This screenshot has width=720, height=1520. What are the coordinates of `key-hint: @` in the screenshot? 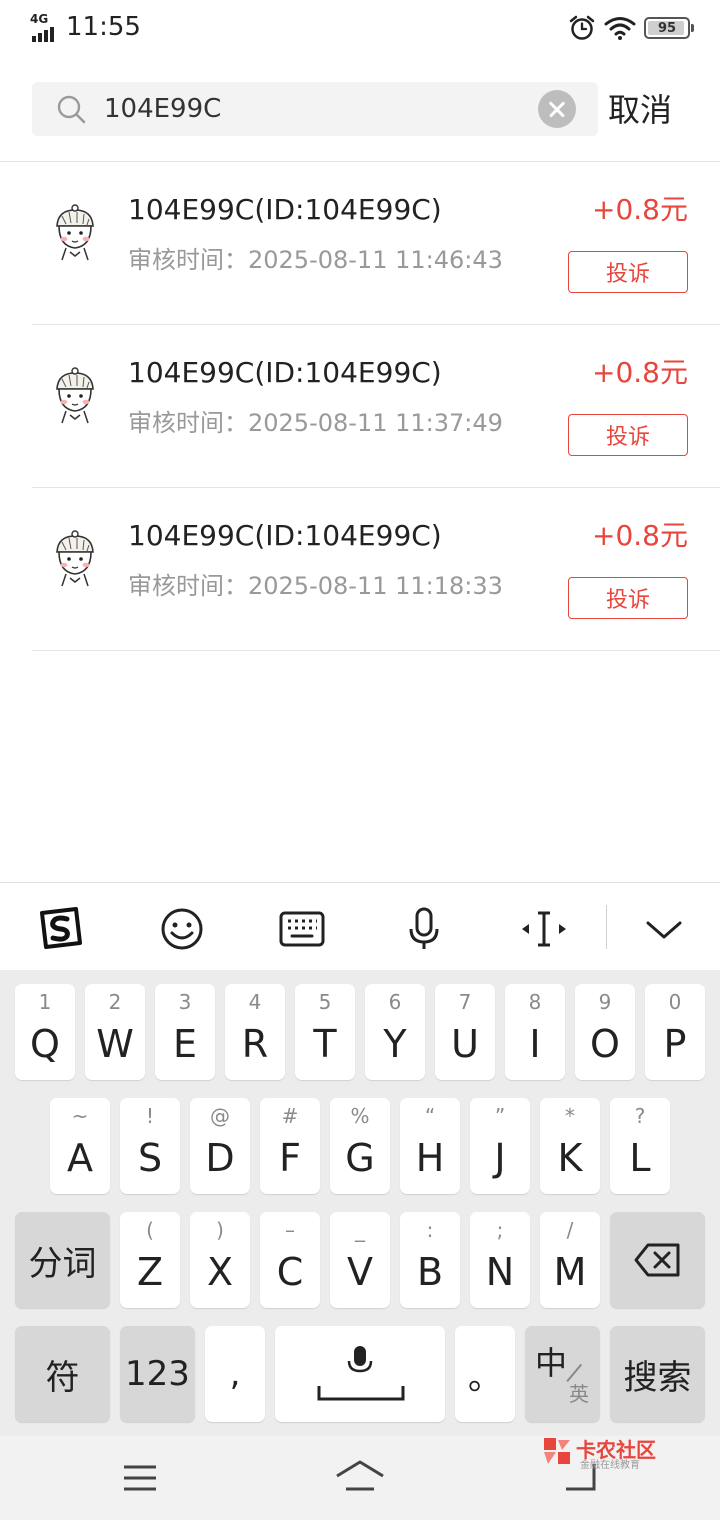 It's located at (220, 1116).